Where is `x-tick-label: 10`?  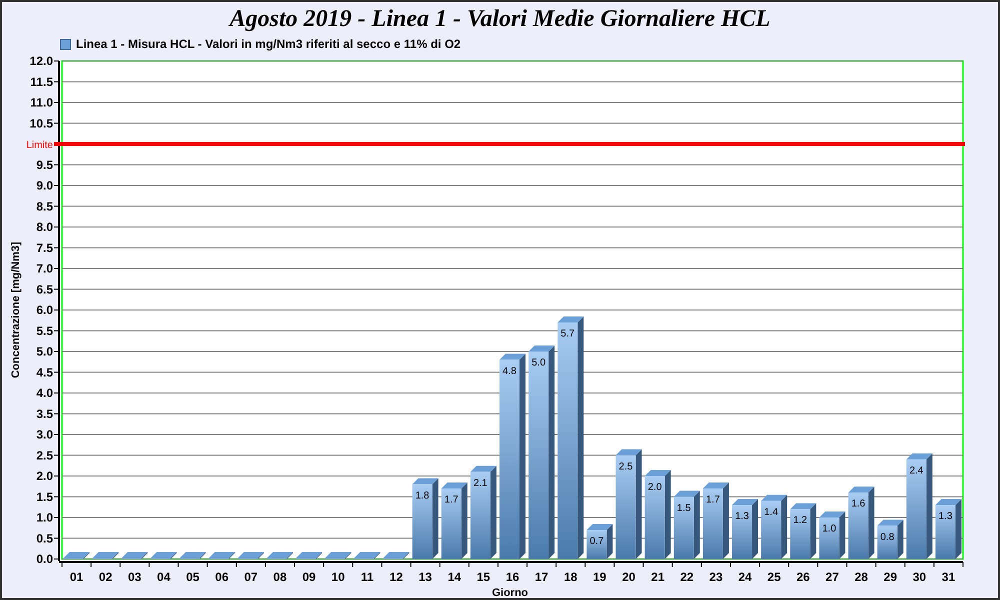
x-tick-label: 10 is located at coordinates (338, 577).